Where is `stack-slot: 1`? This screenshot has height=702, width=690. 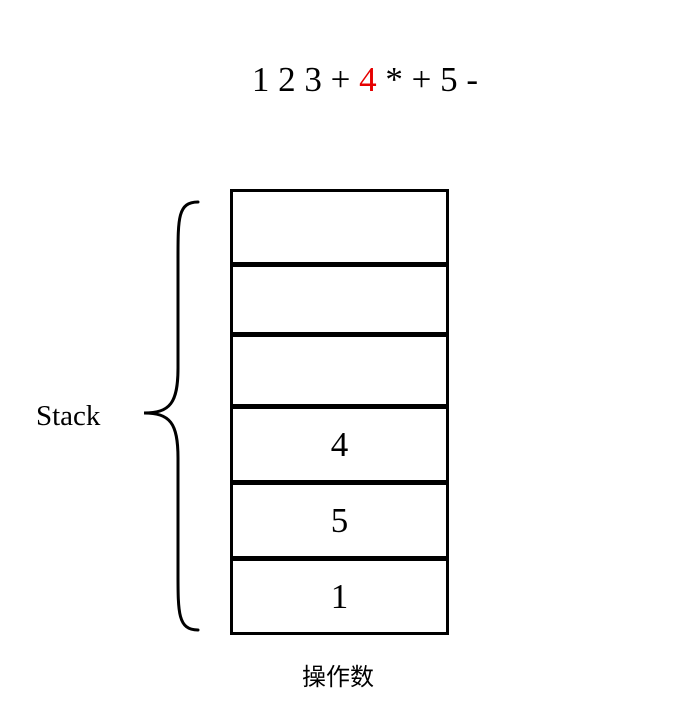
stack-slot: 1 is located at coordinates (339, 596).